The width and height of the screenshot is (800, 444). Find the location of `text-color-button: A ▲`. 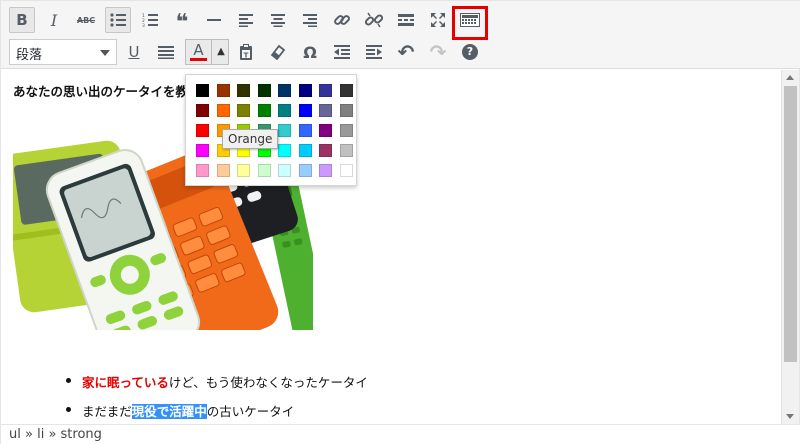

text-color-button: A ▲ is located at coordinates (207, 52).